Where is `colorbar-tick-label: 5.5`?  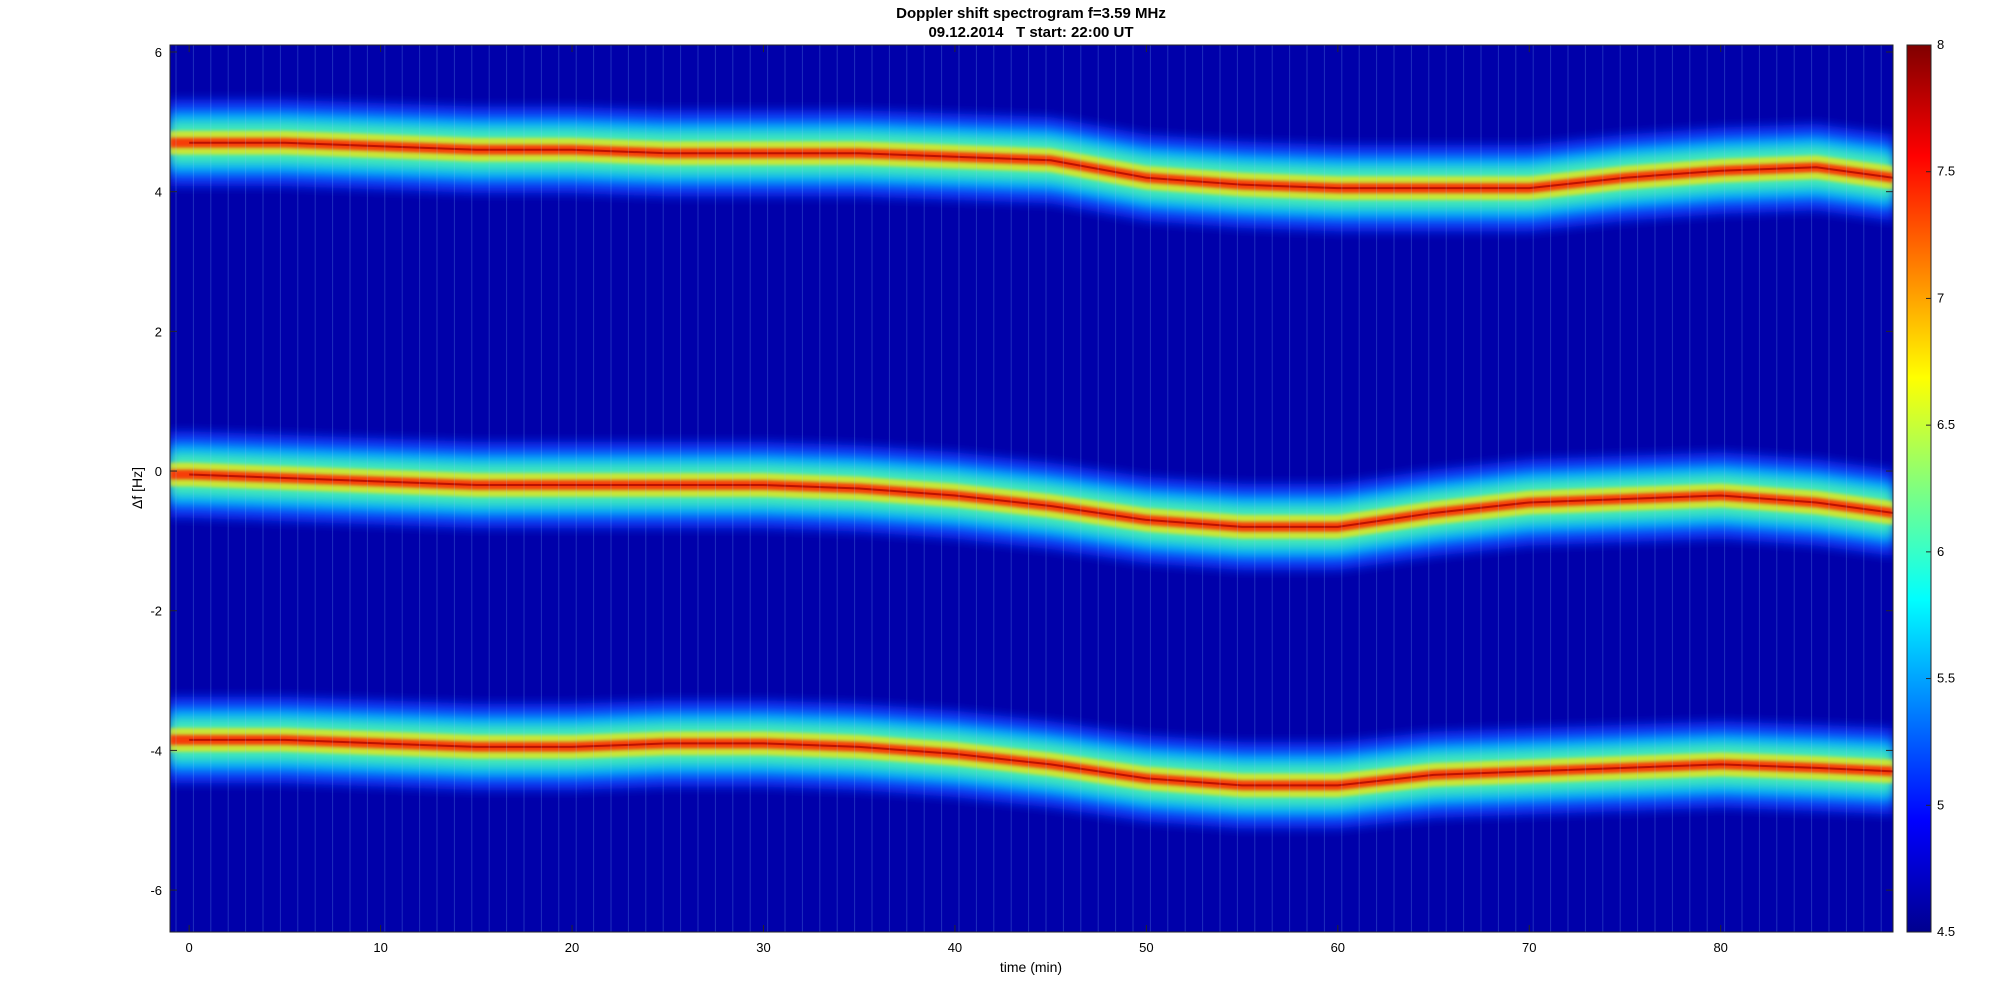
colorbar-tick-label: 5.5 is located at coordinates (1946, 678).